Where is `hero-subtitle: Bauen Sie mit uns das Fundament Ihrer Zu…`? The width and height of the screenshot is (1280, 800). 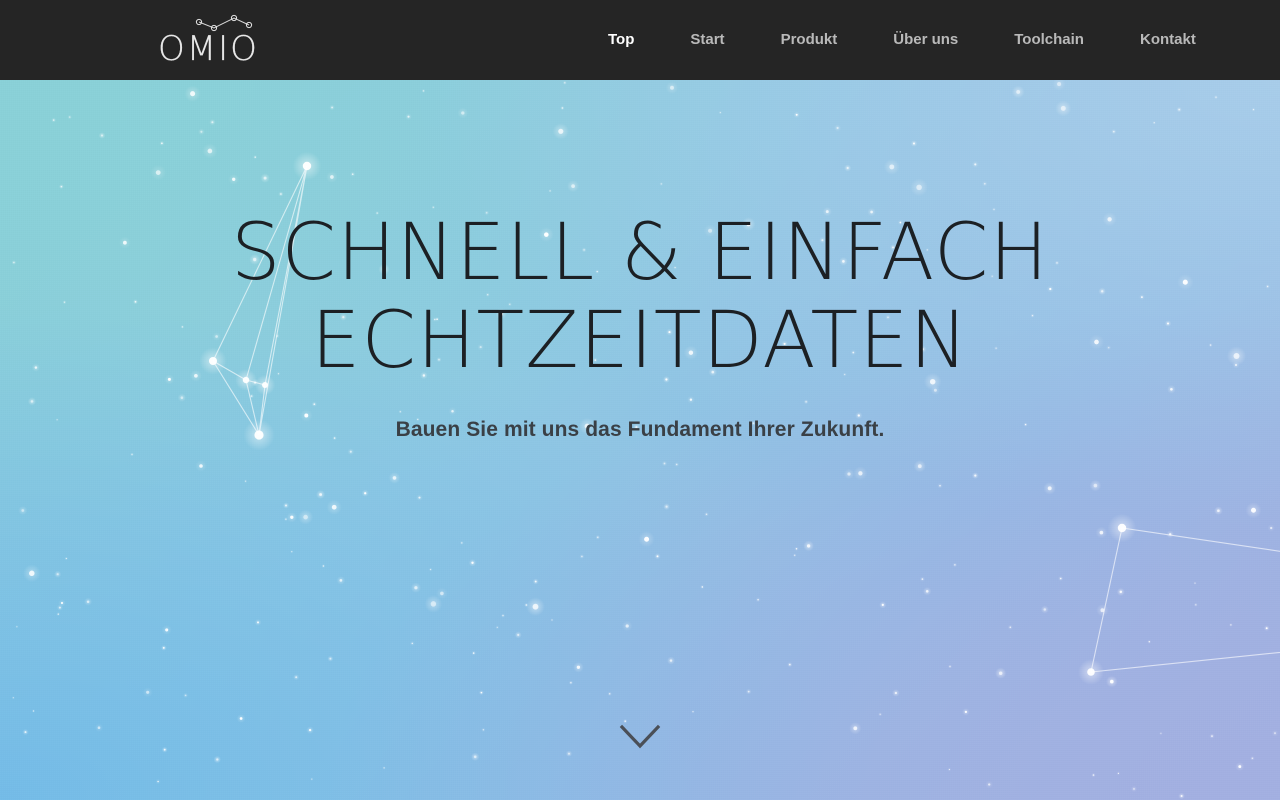 hero-subtitle: Bauen Sie mit uns das Fundament Ihrer Zu… is located at coordinates (640, 429).